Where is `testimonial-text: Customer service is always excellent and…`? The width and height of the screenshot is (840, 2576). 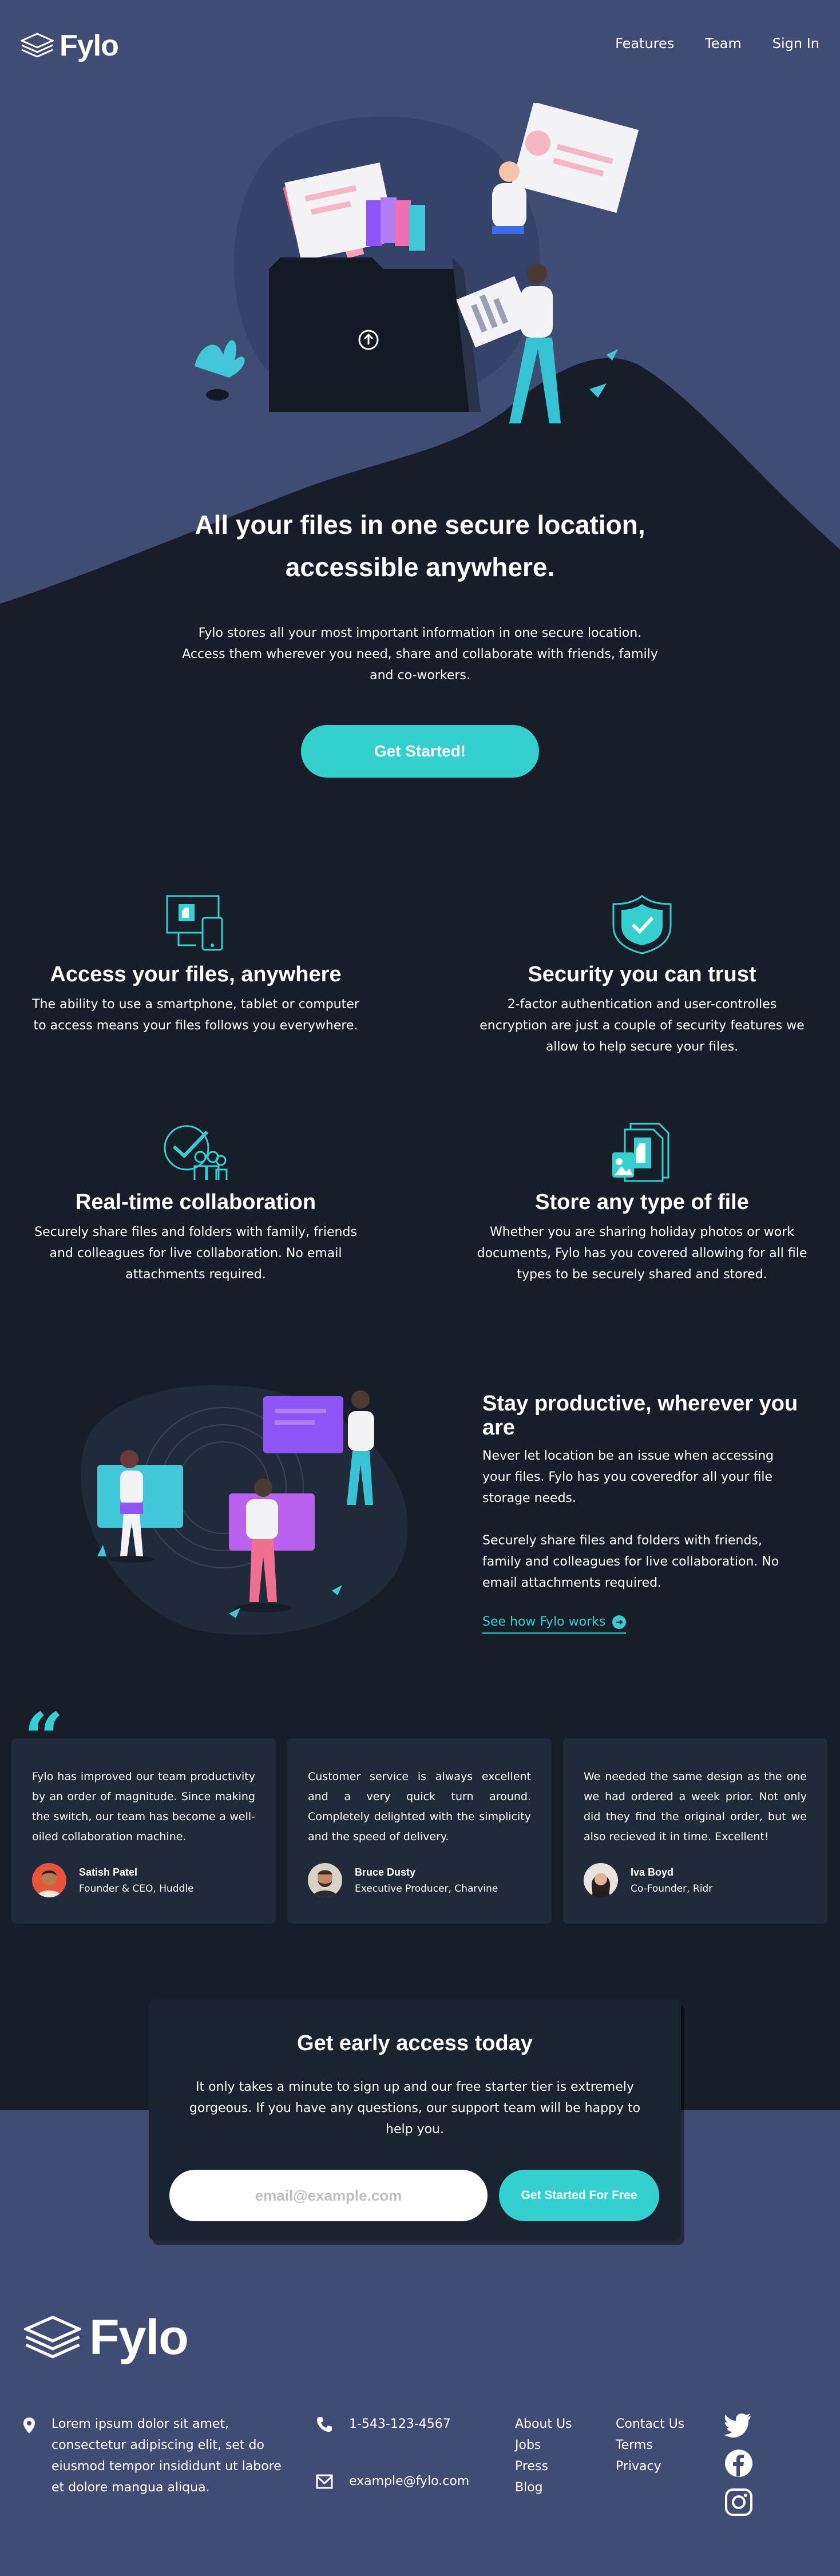 testimonial-text: Customer service is always excellent and… is located at coordinates (419, 1807).